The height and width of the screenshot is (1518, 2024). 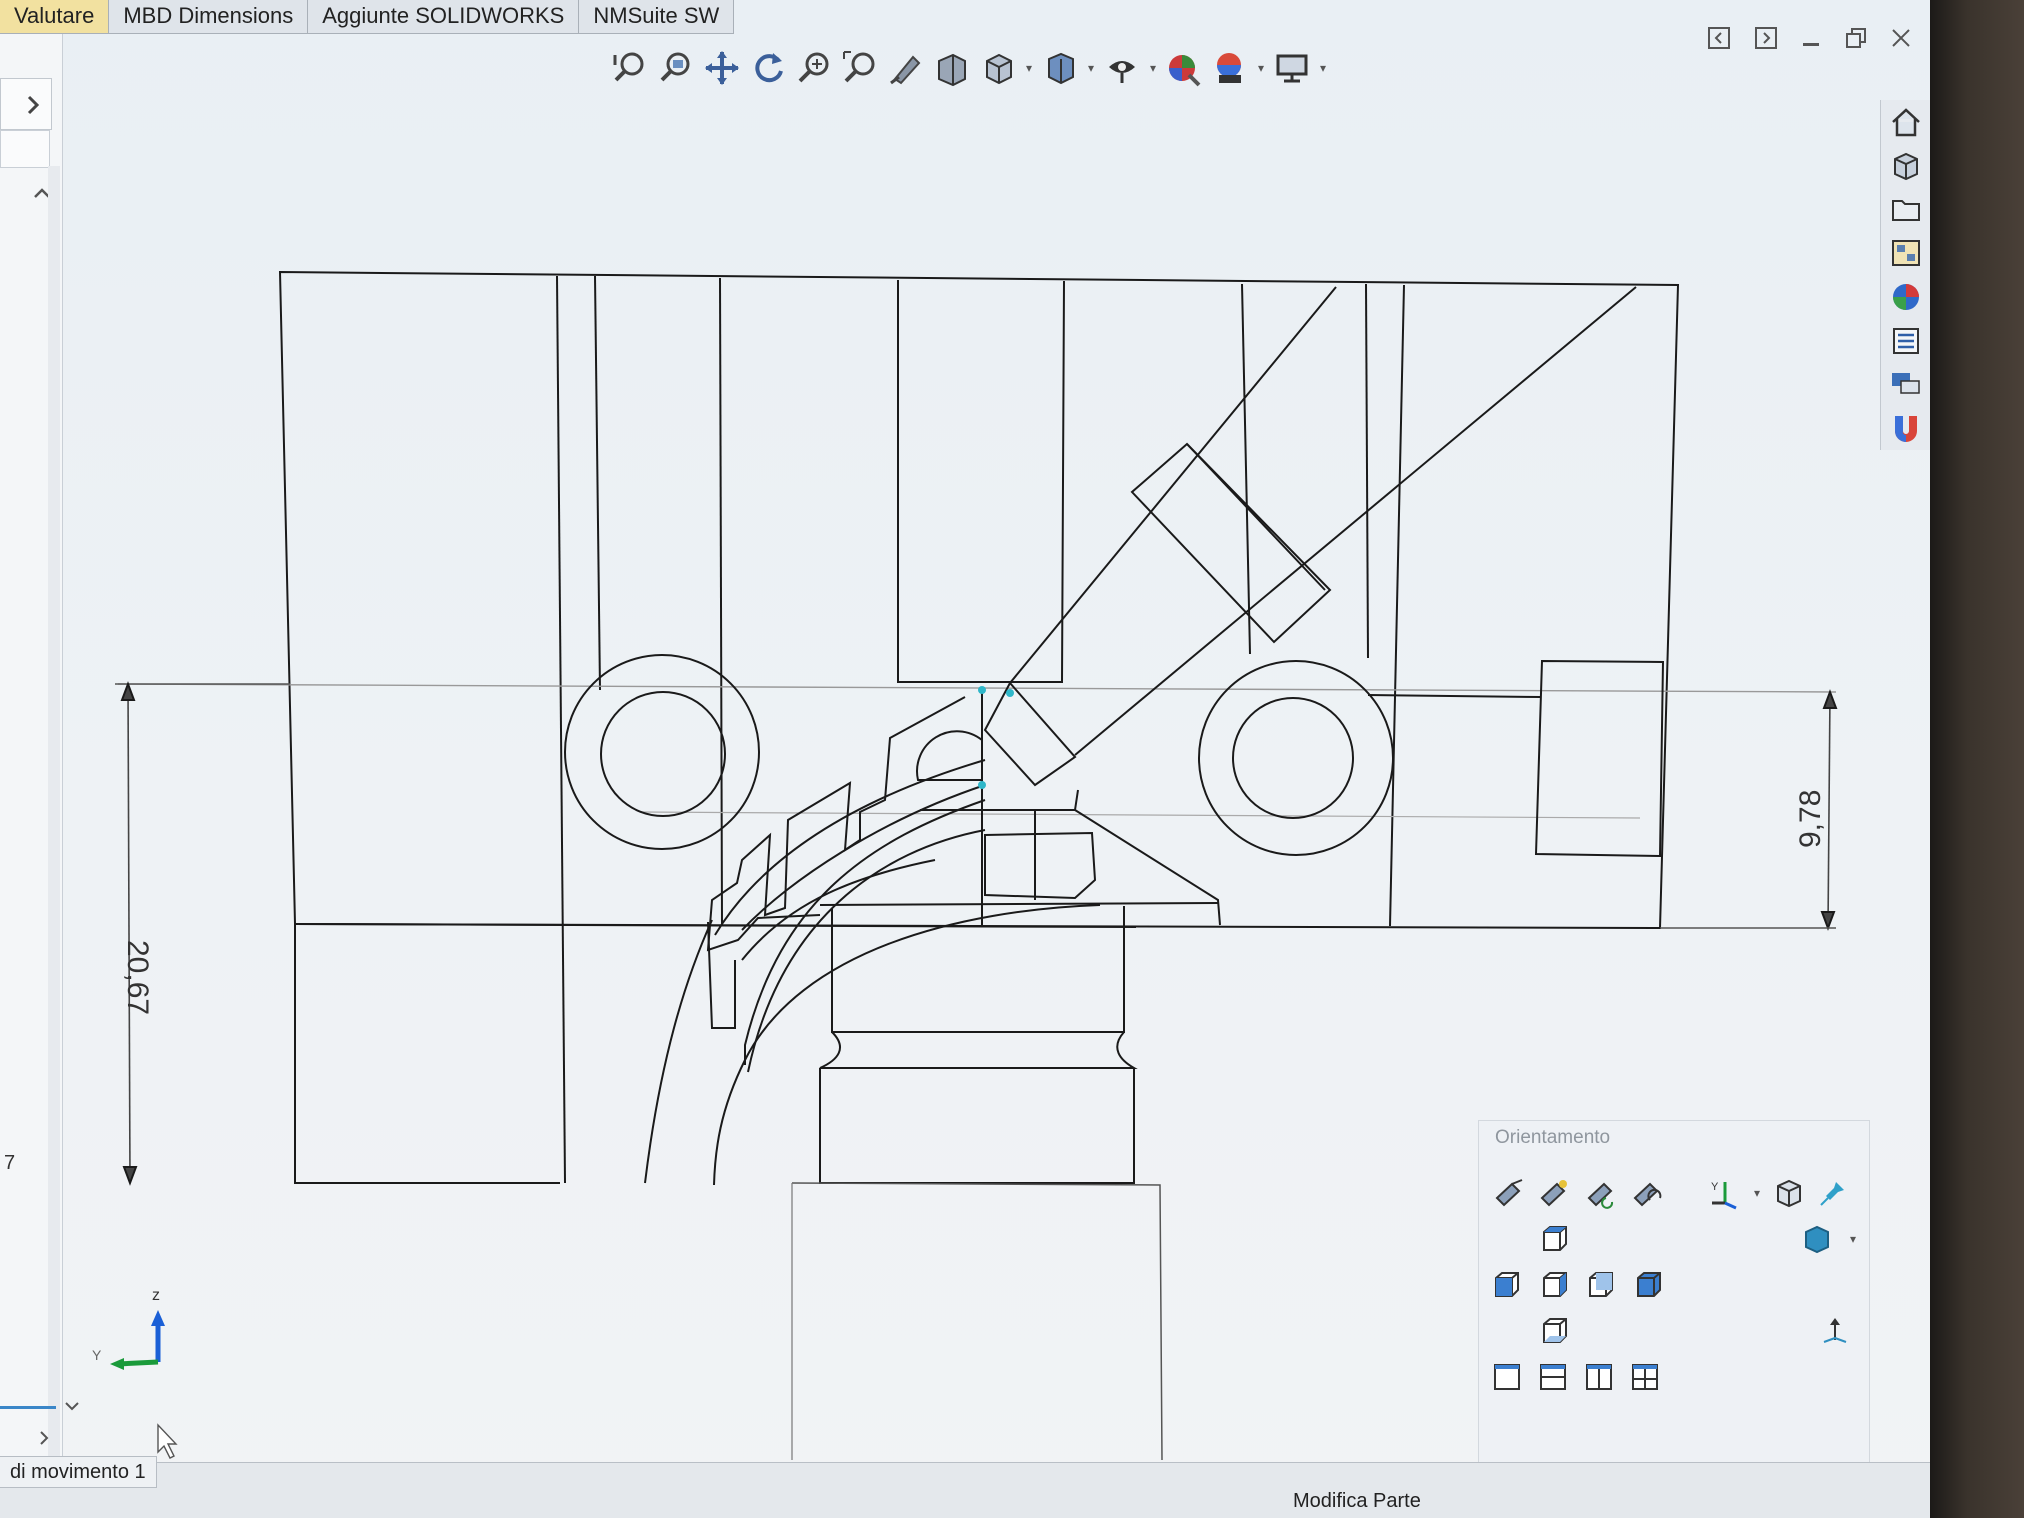 What do you see at coordinates (97, 1355) in the screenshot?
I see `triad-y-label: Y` at bounding box center [97, 1355].